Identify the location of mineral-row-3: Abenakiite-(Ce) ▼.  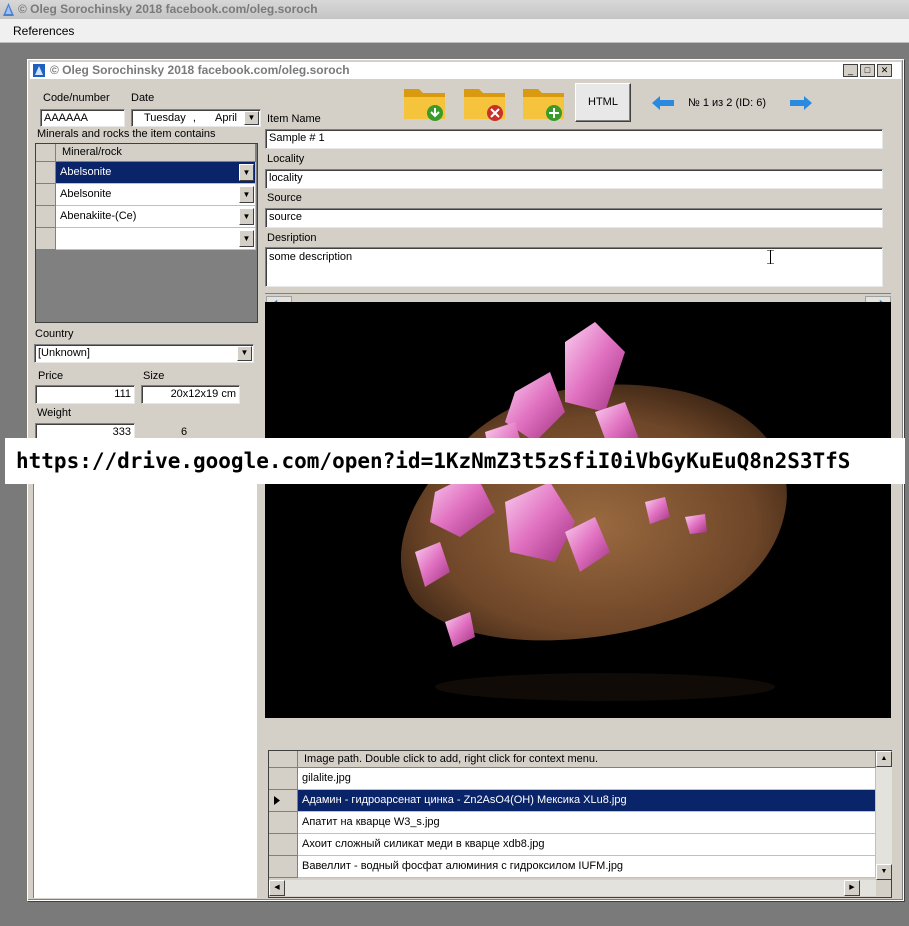
(156, 217).